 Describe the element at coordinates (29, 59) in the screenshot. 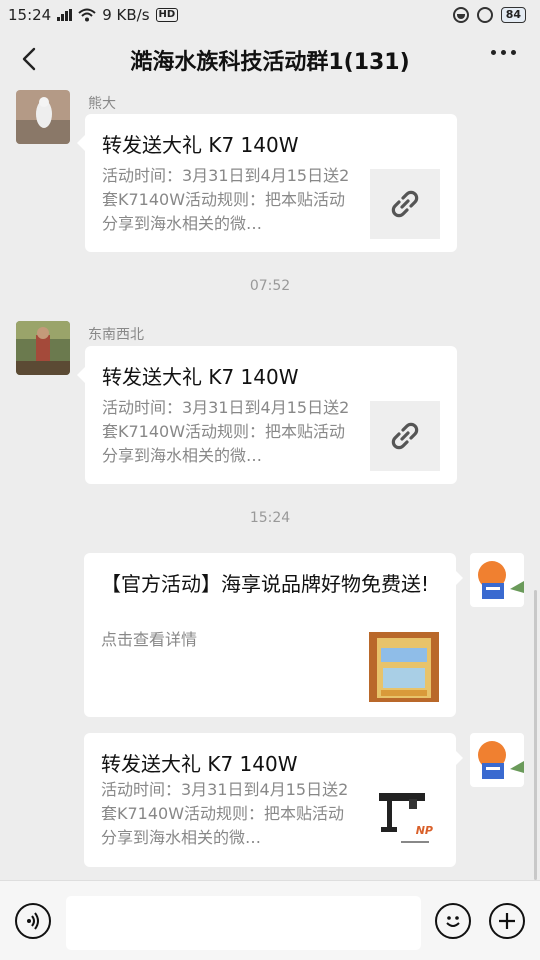

I see `back-arrow-icon` at that location.